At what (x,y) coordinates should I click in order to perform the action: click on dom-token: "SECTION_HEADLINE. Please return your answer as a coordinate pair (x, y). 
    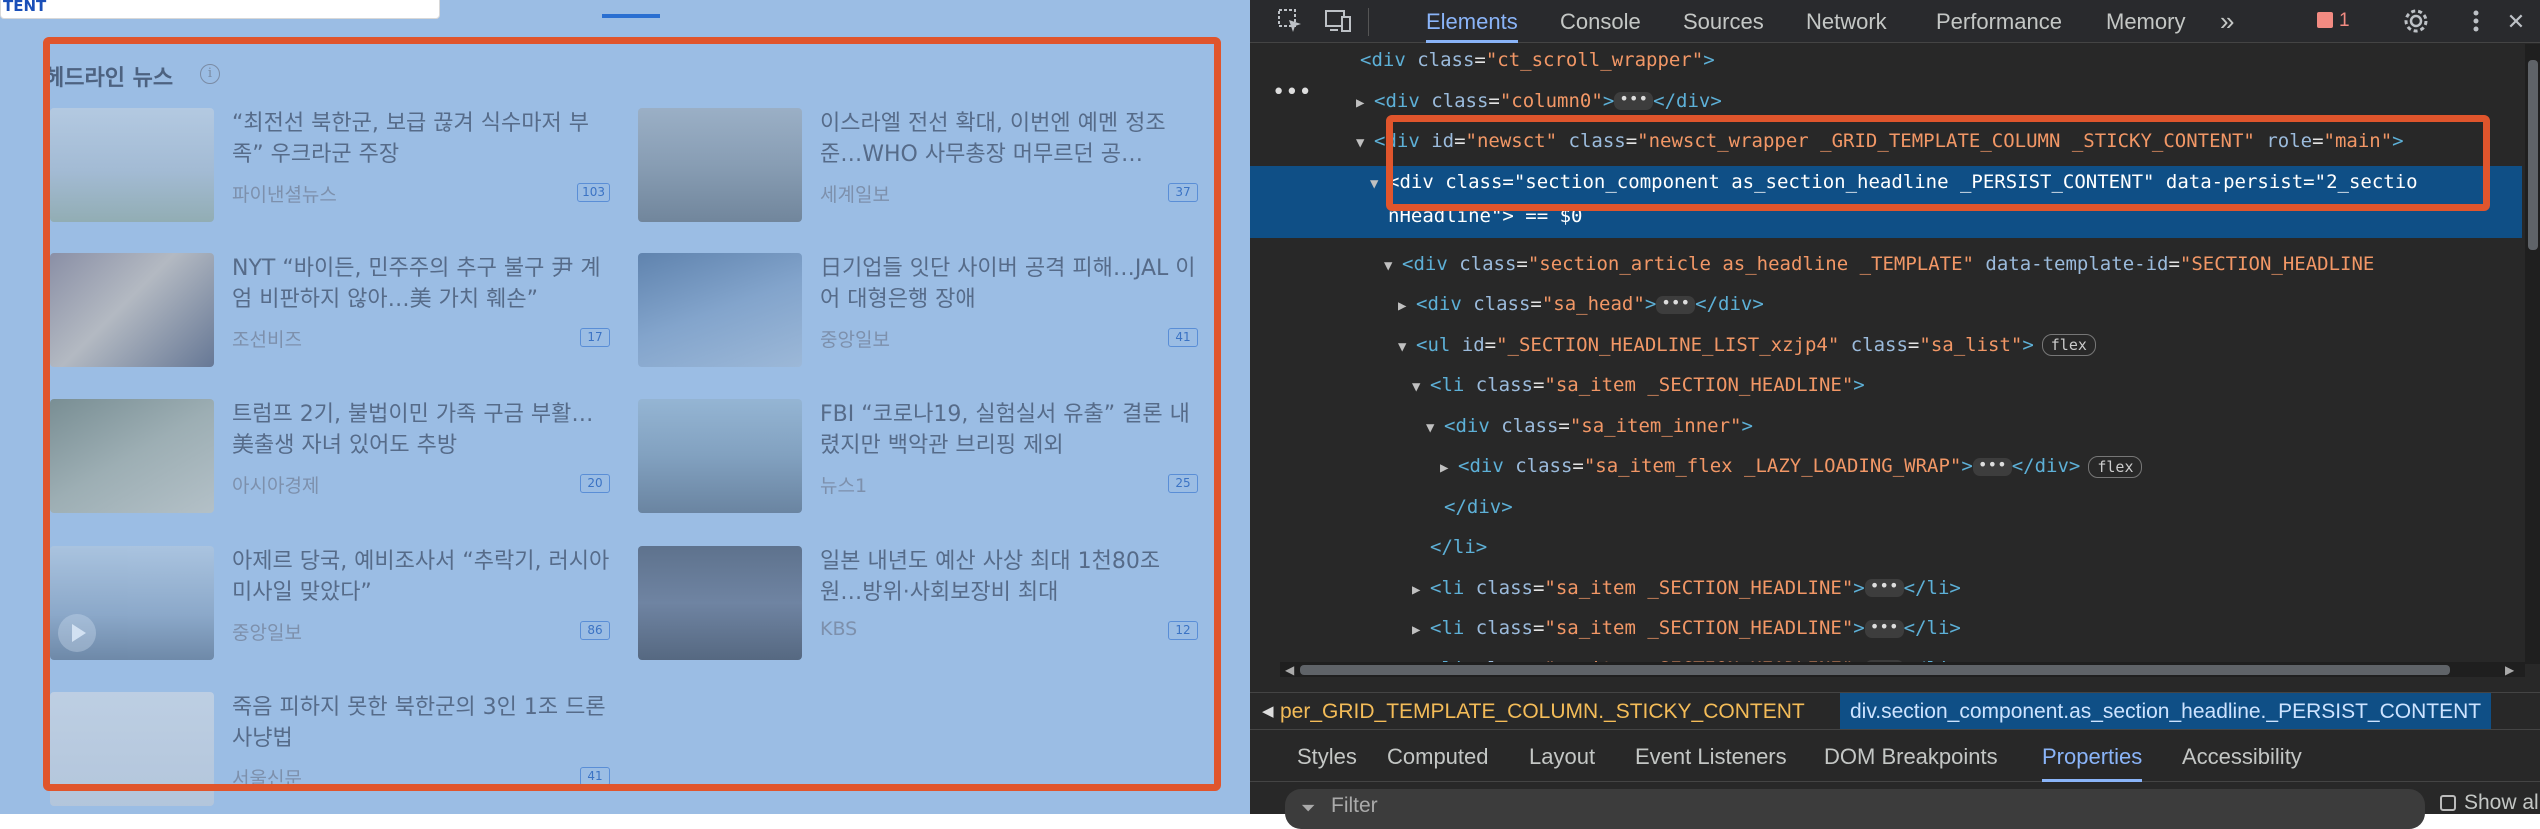
    Looking at the image, I should click on (2277, 263).